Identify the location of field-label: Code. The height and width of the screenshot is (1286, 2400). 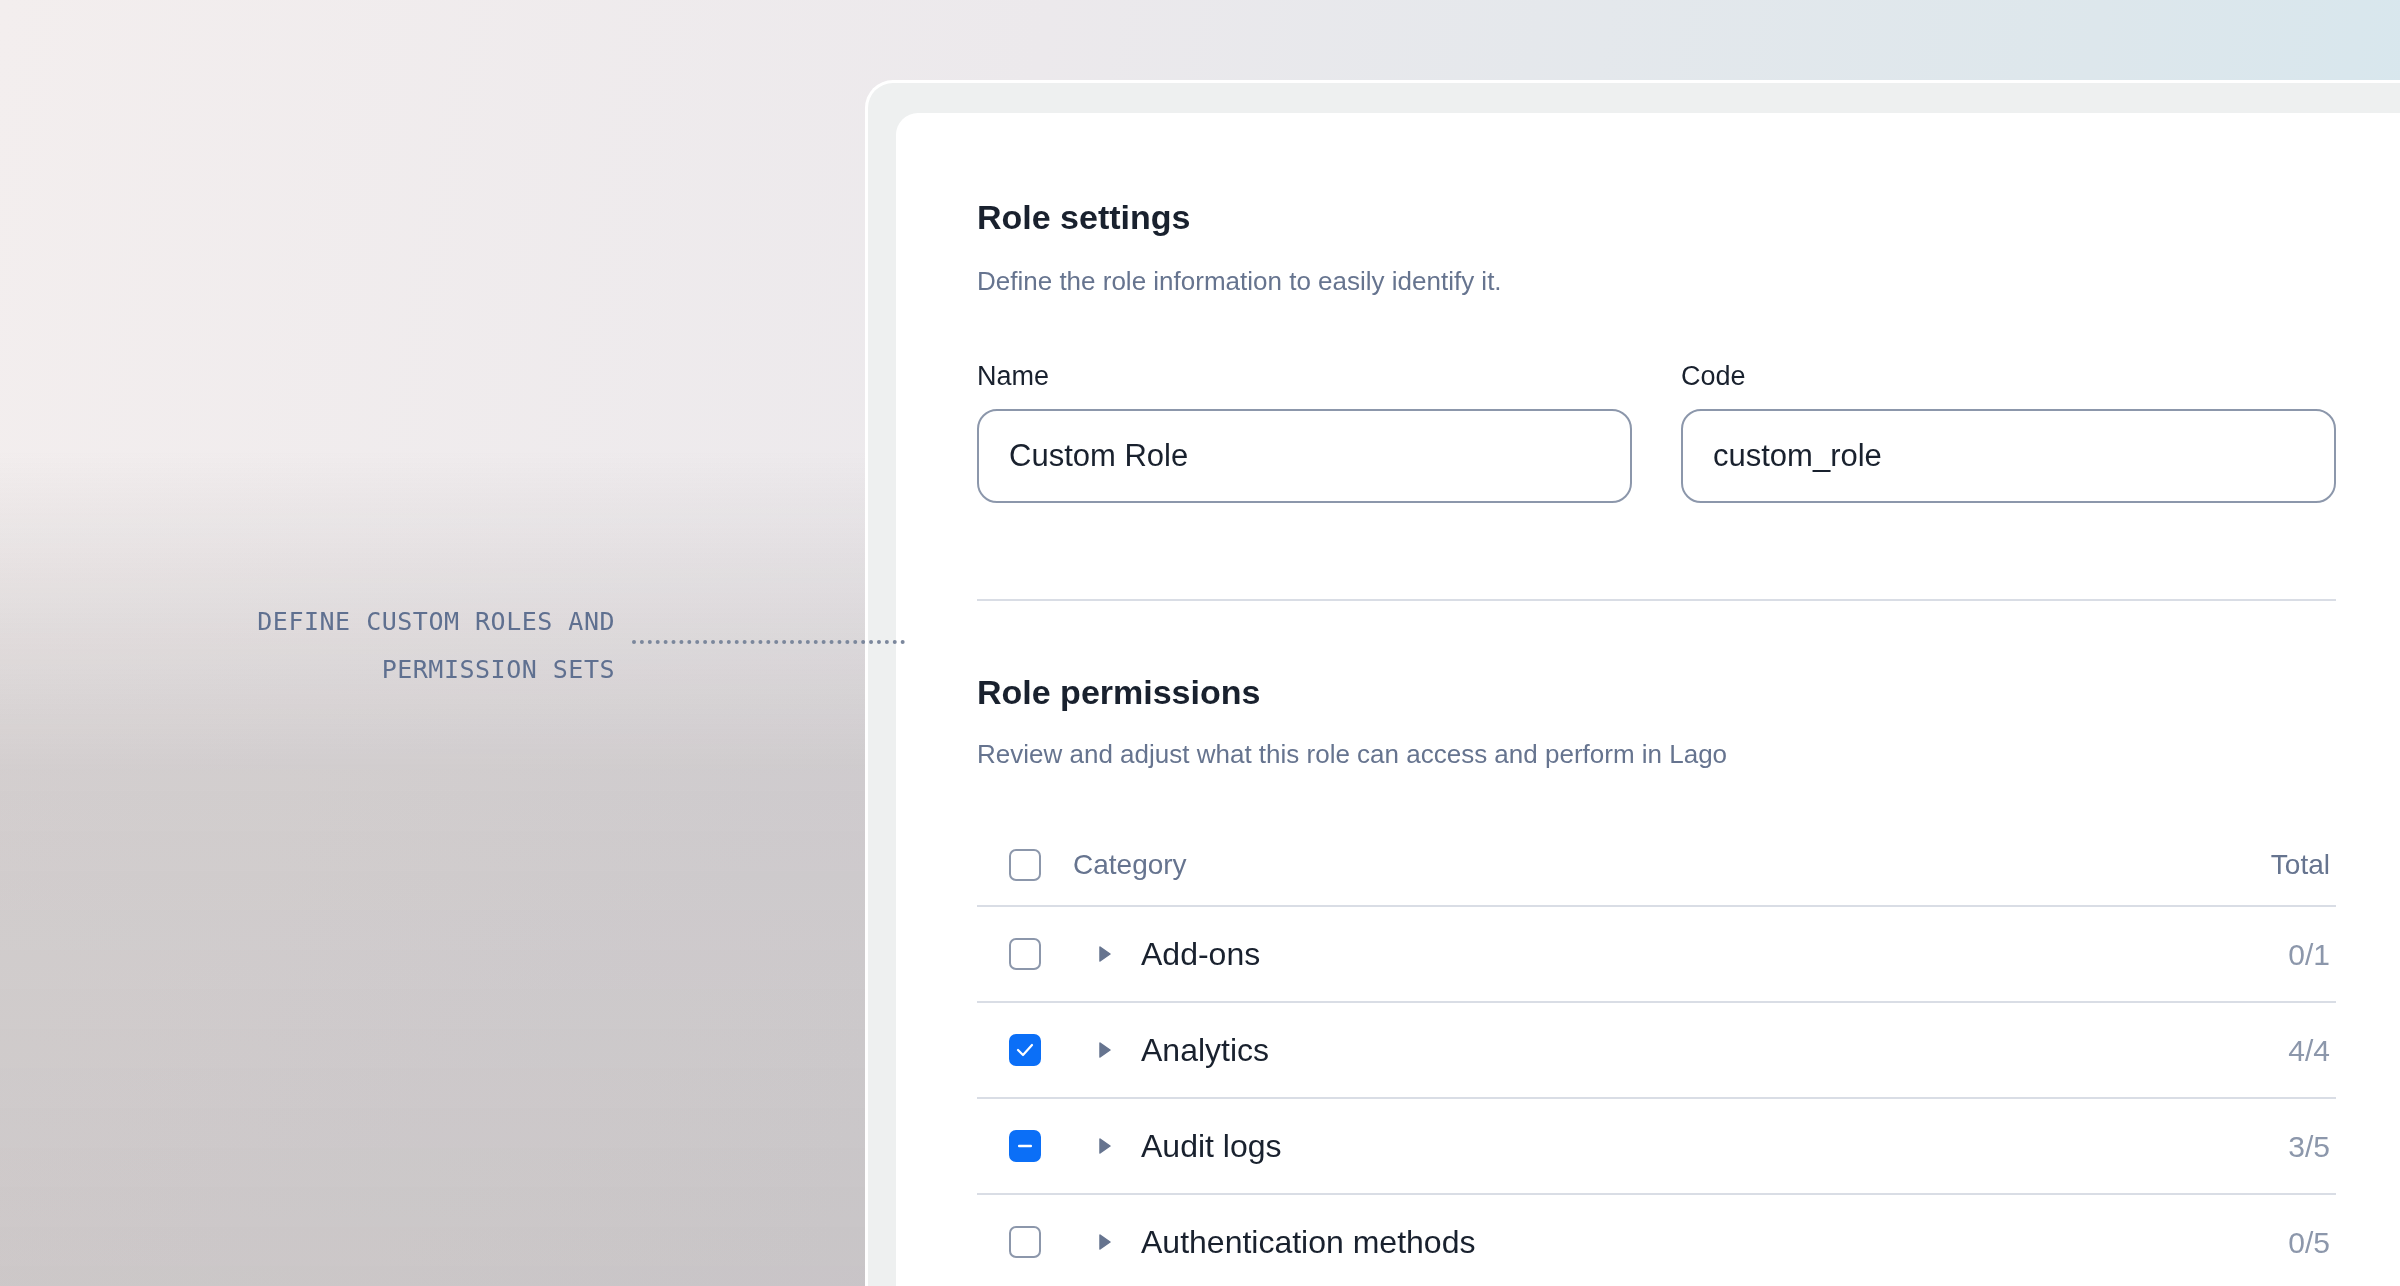
(1714, 376).